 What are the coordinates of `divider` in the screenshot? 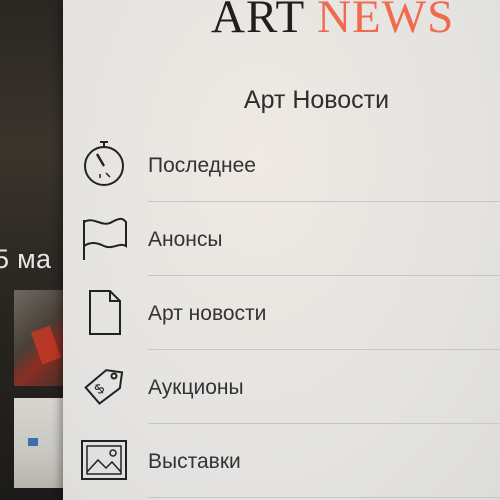 It's located at (324, 497).